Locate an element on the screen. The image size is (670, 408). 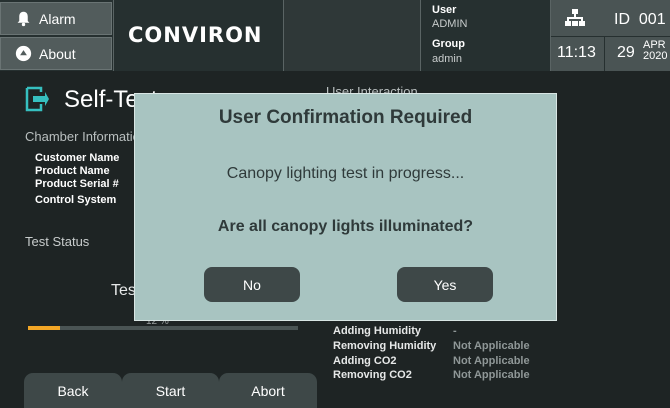
back-label: Back is located at coordinates (73, 390).